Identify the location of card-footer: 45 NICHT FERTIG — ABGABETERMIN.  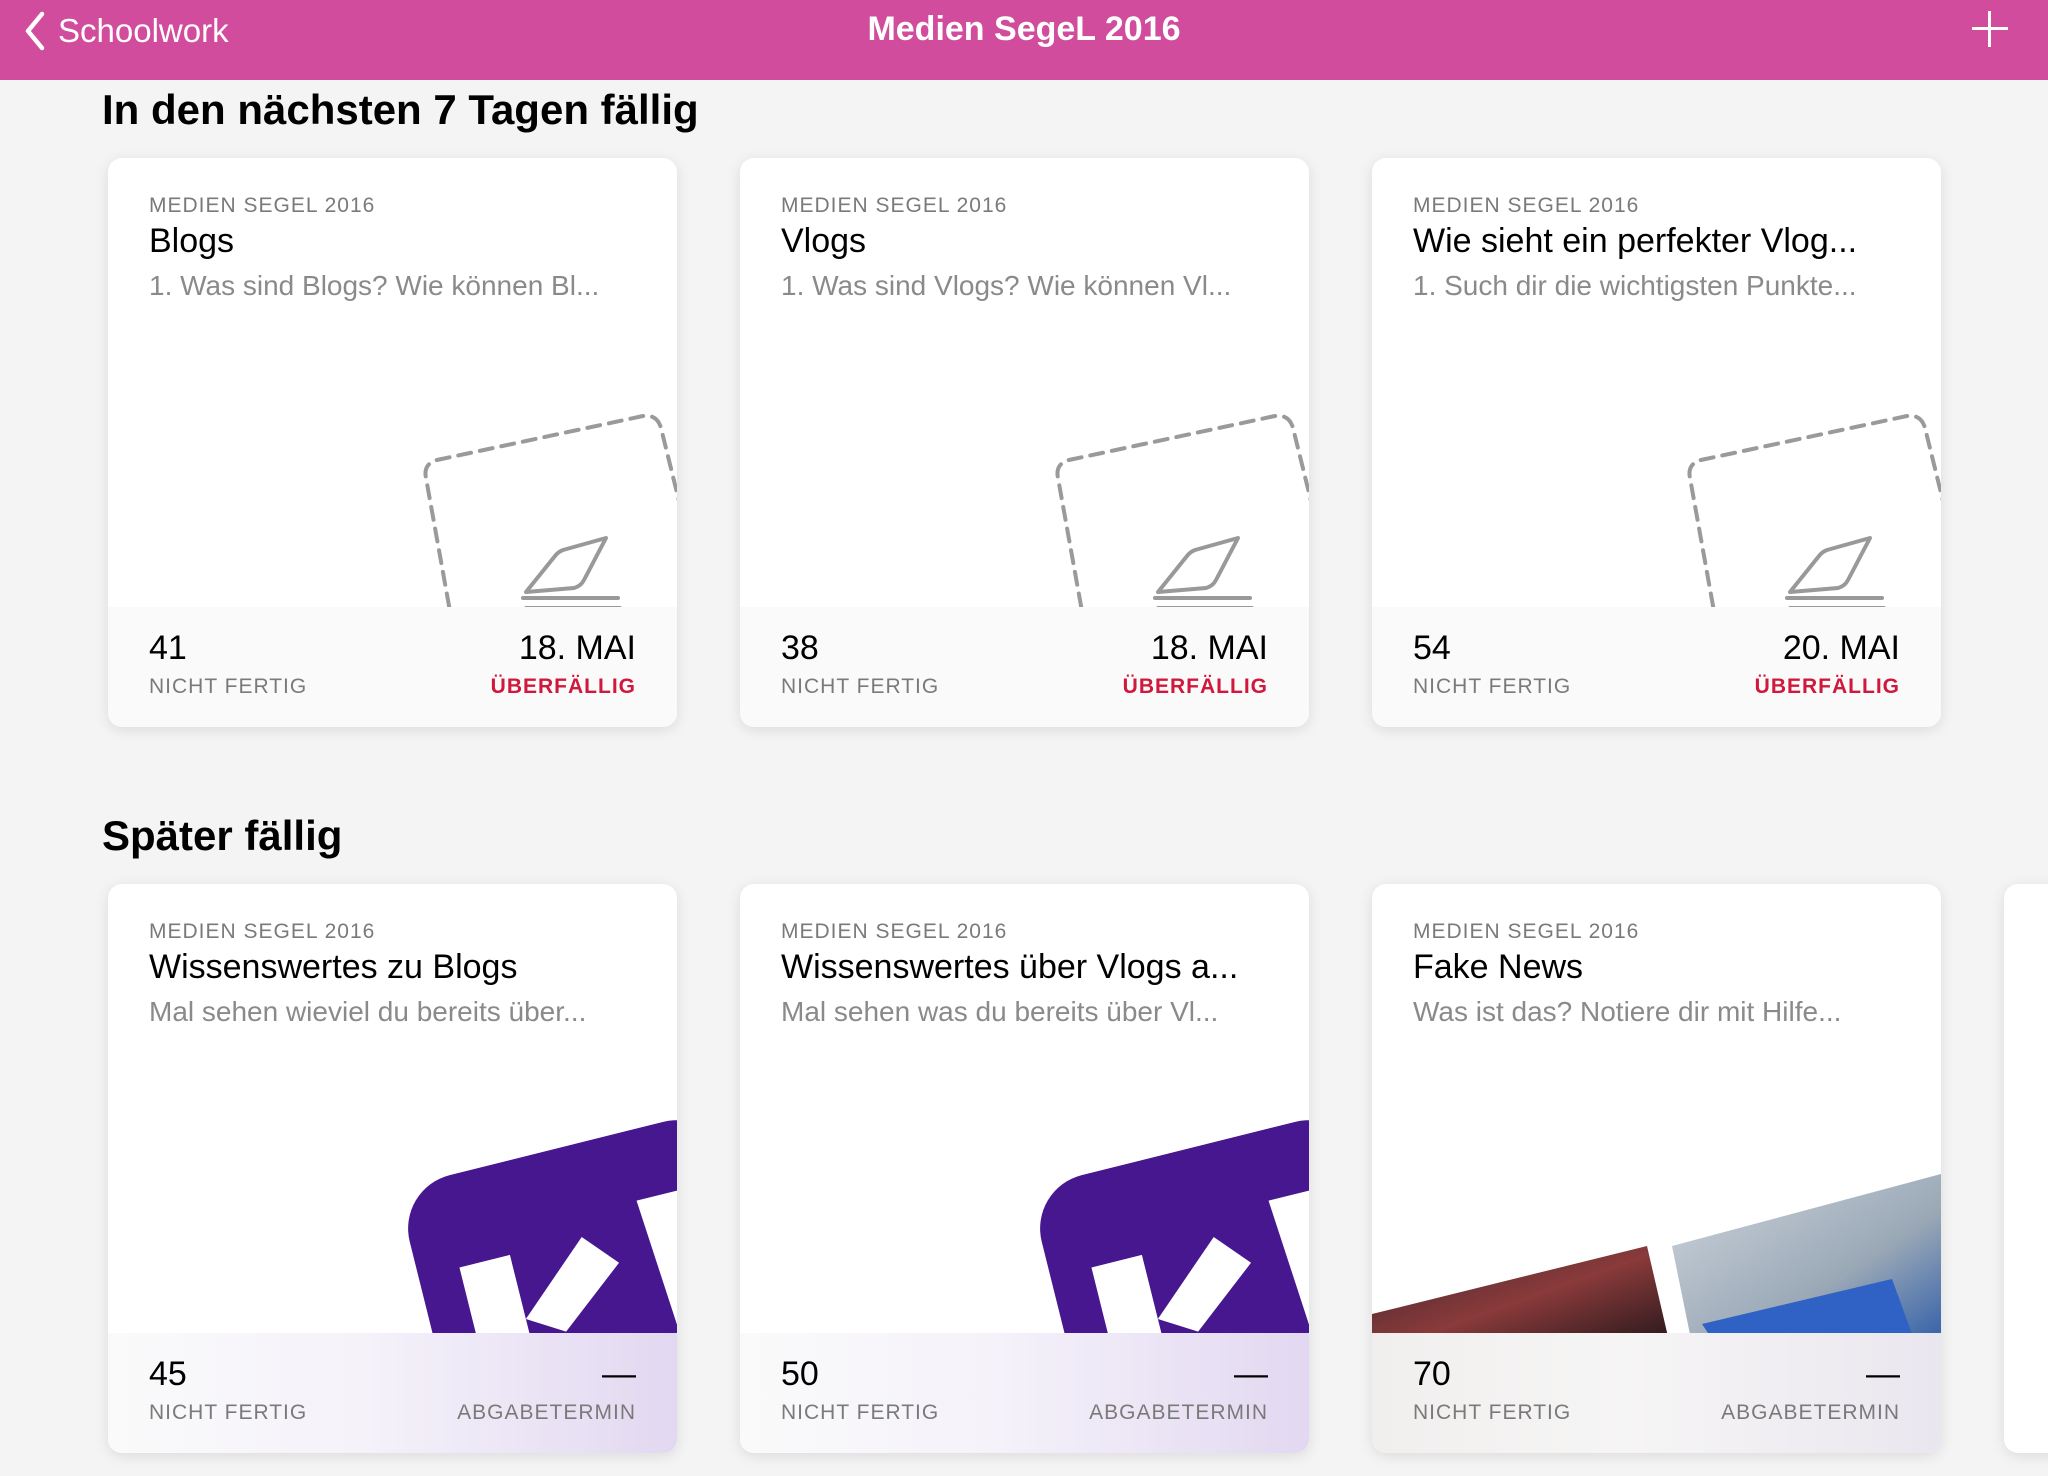
(392, 1393).